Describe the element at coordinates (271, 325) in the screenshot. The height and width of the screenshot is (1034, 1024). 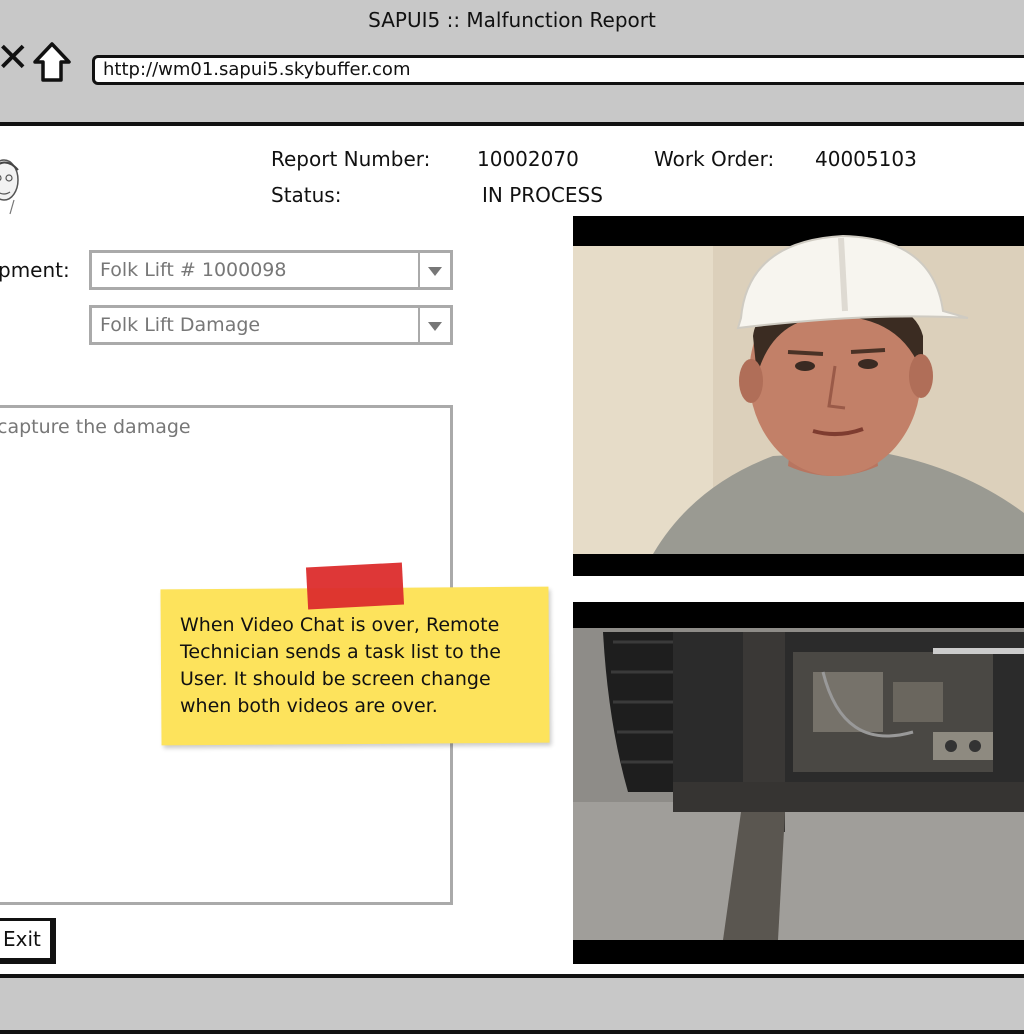
I see `damage-type-dropdown: Folk Lift Damage` at that location.